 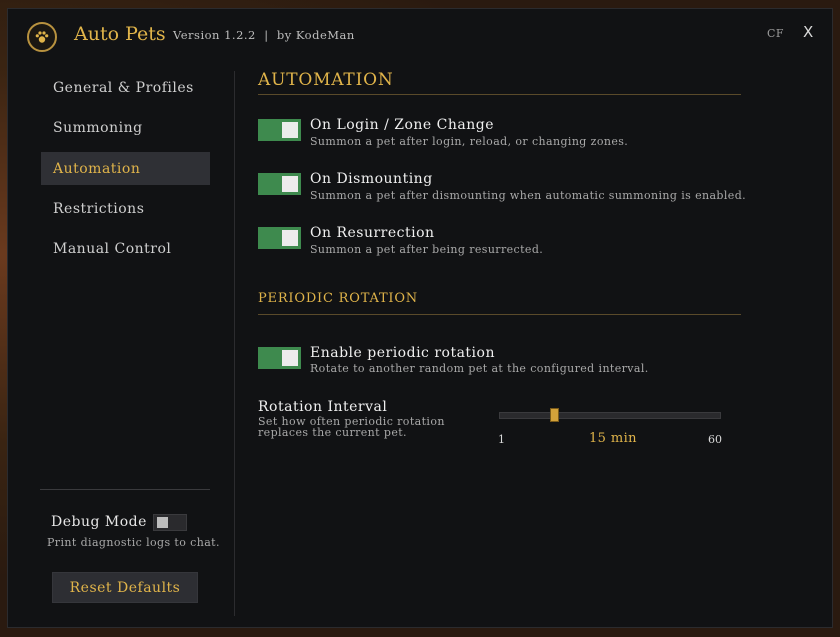 I want to click on debug-mode-label: Debug Mode, so click(x=99, y=522).